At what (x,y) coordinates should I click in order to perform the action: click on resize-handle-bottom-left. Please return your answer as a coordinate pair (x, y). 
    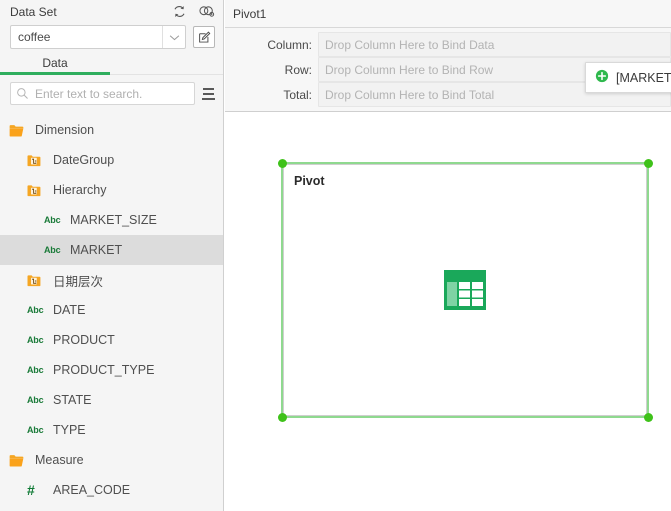
    Looking at the image, I should click on (282, 417).